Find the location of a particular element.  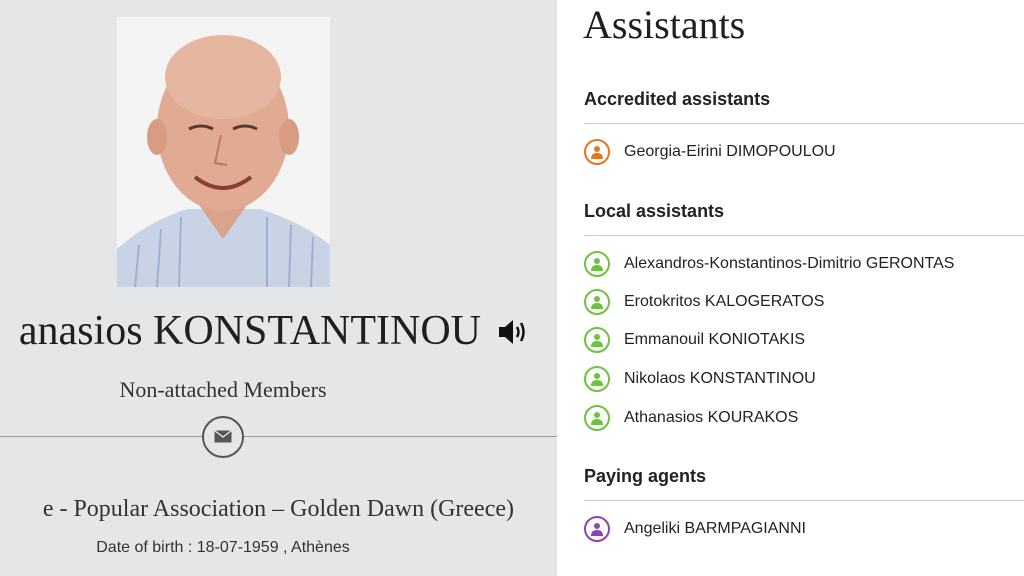

assistant-item: Emmanouil KONIOTAKIS is located at coordinates (694, 340).